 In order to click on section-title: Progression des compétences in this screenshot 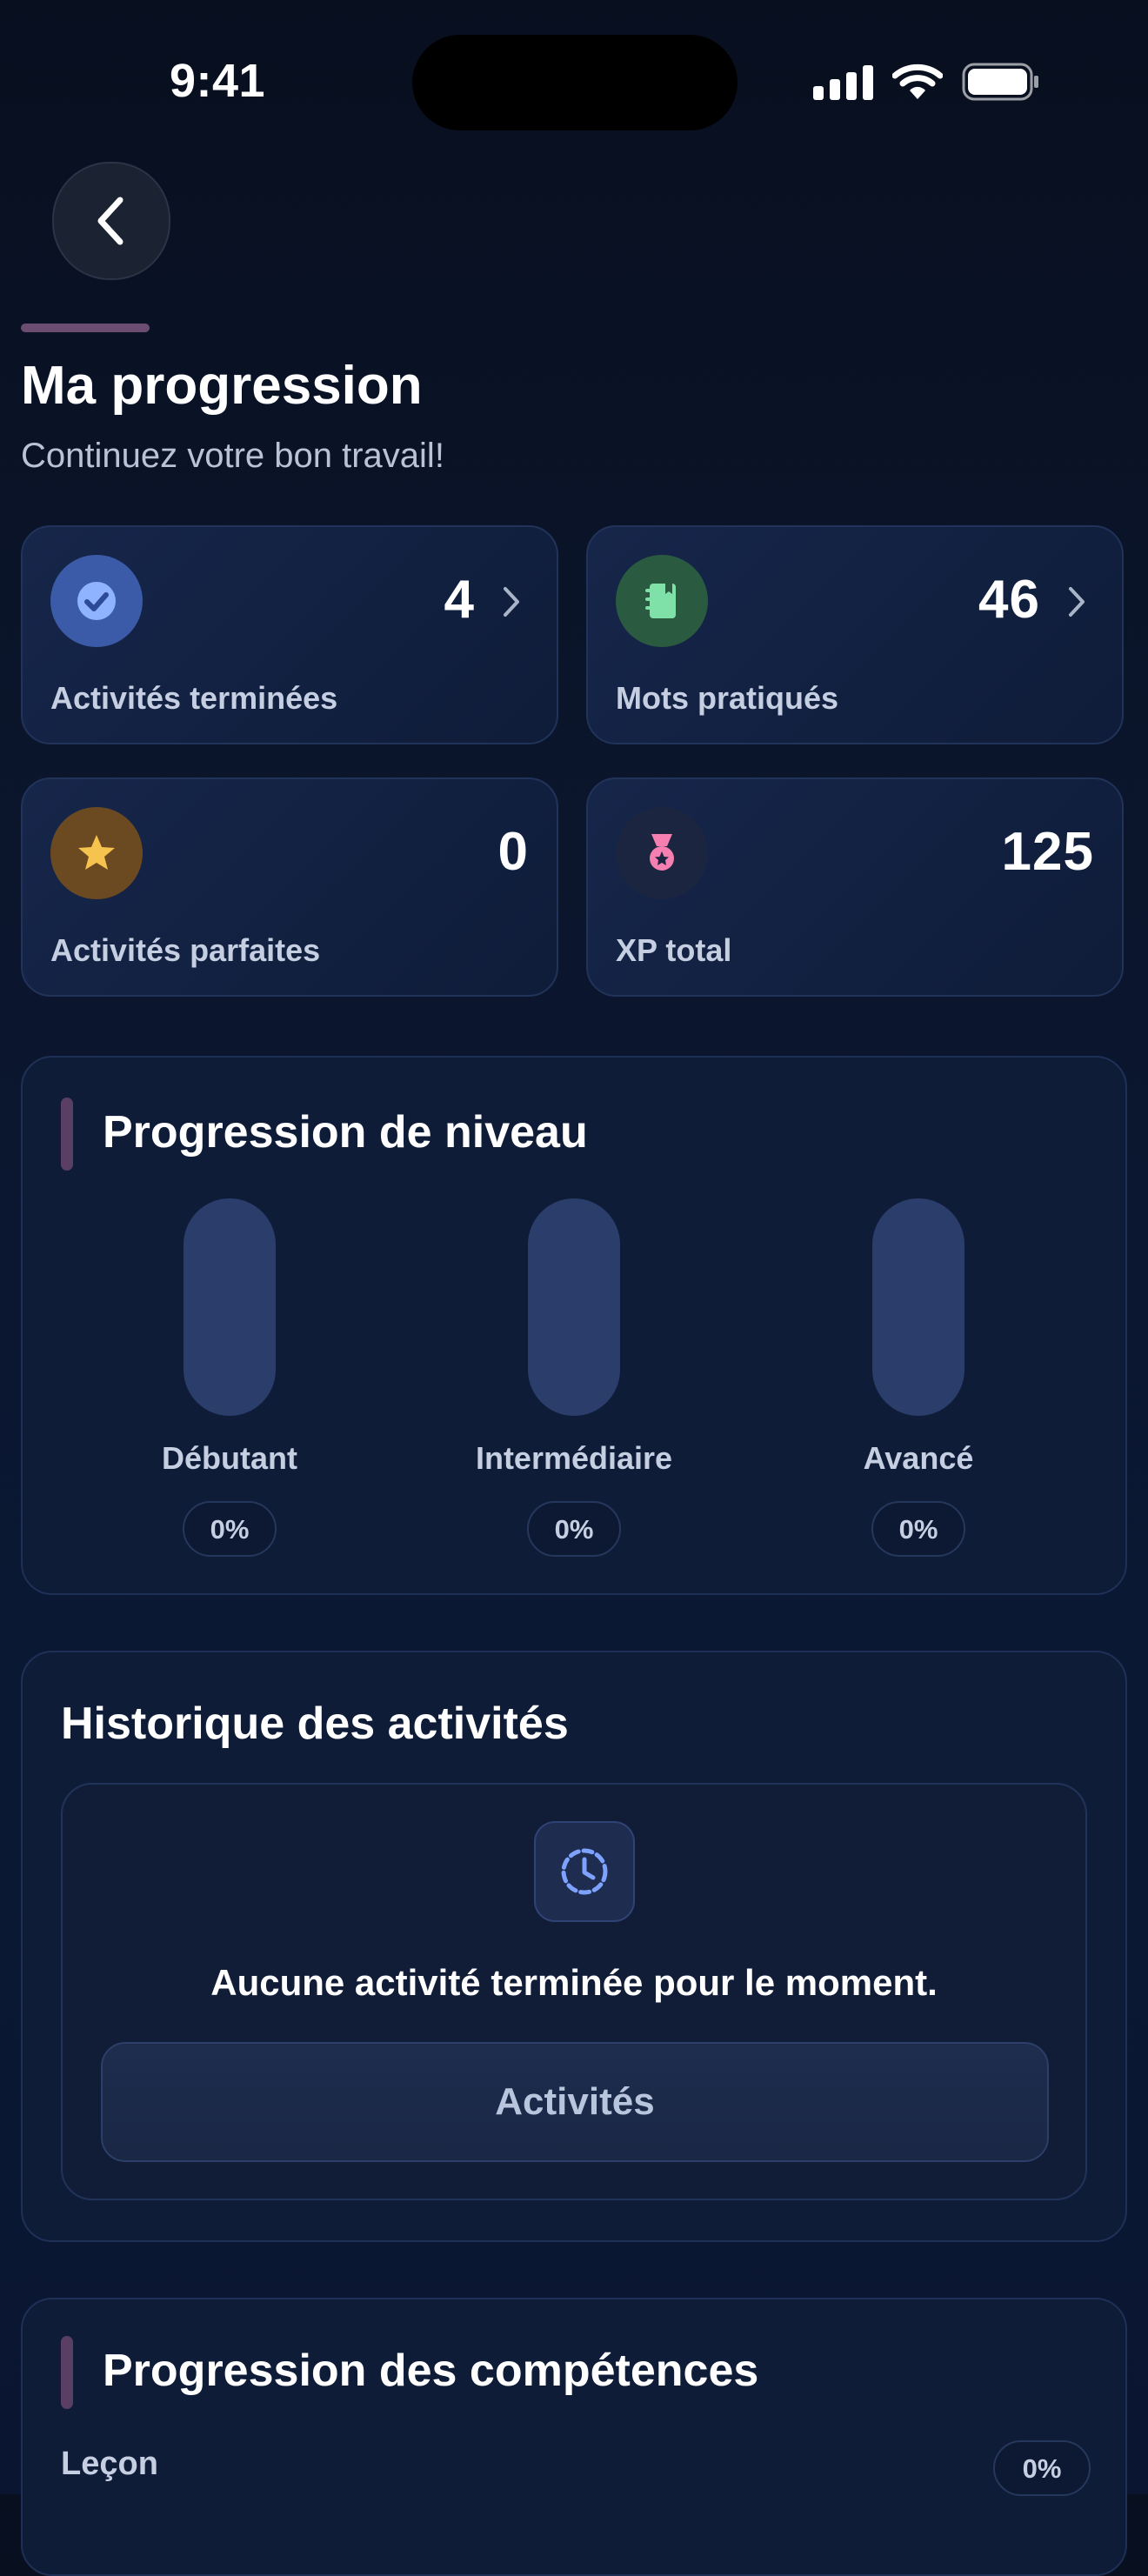, I will do `click(431, 2371)`.